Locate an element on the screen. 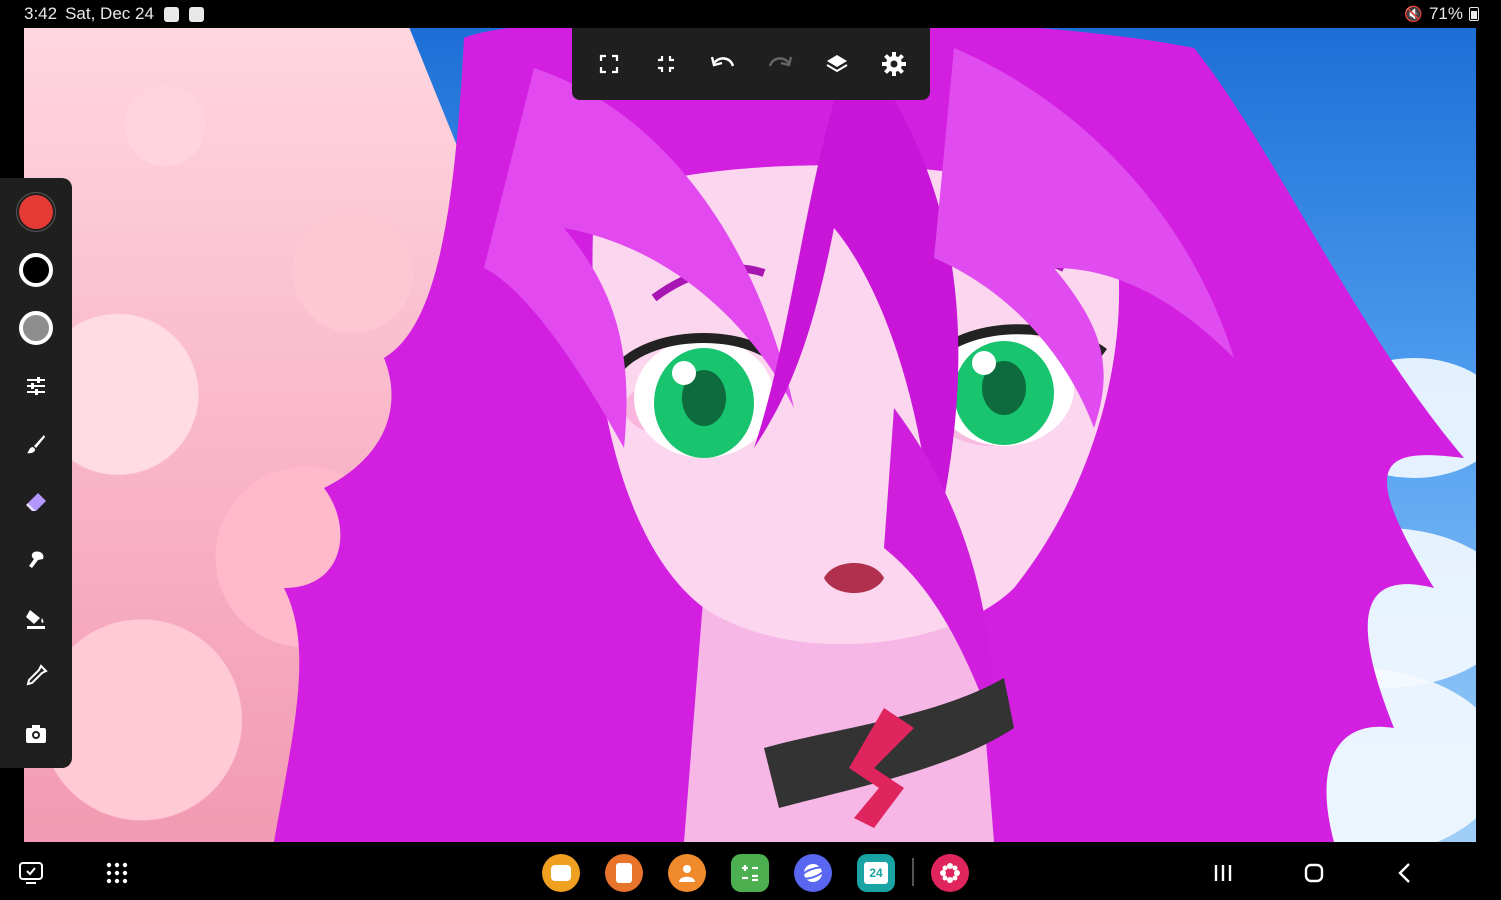 This screenshot has width=1501, height=900. contacts-app-icon is located at coordinates (687, 873).